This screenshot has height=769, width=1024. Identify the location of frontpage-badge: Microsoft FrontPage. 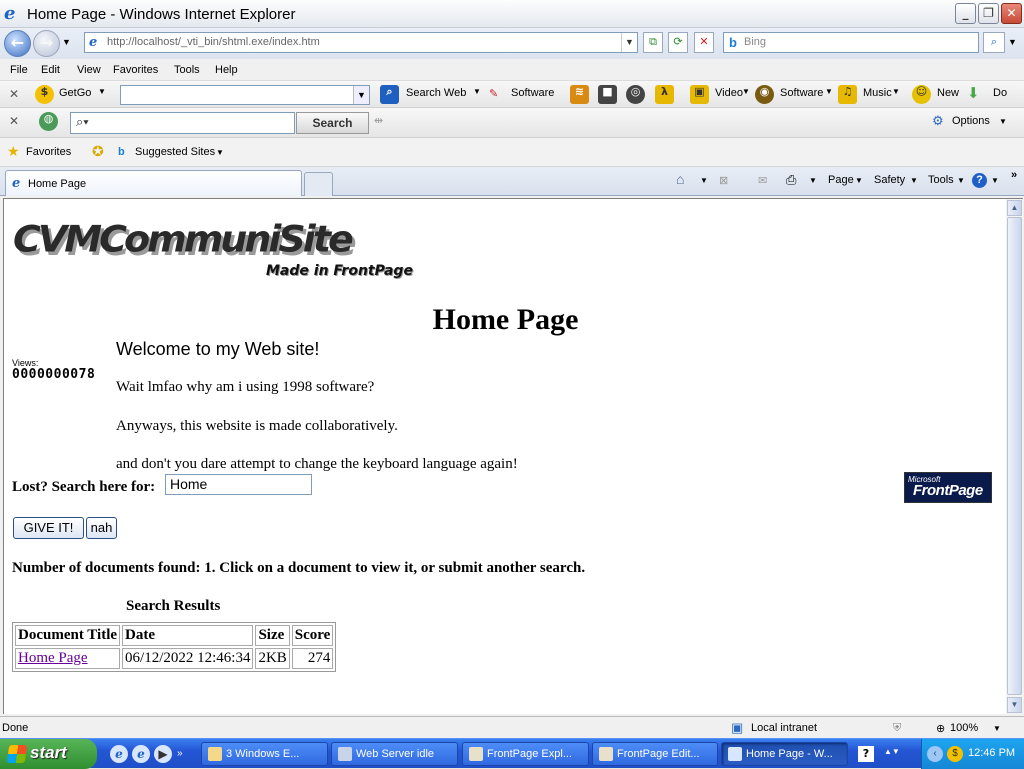
(948, 487).